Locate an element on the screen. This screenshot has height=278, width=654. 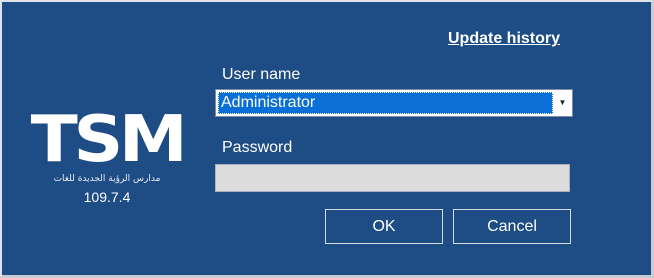
password-label: Password is located at coordinates (257, 147).